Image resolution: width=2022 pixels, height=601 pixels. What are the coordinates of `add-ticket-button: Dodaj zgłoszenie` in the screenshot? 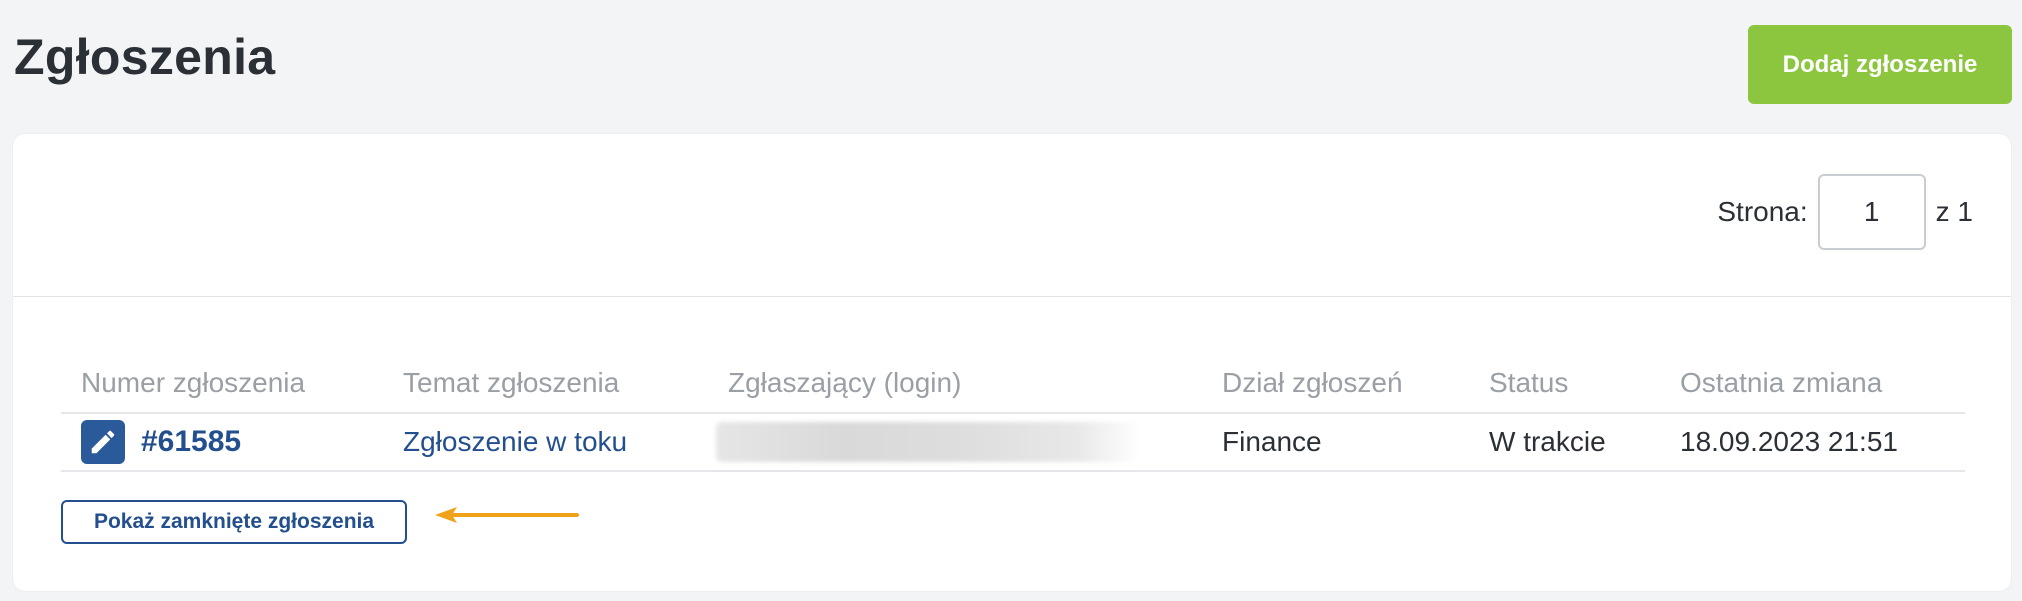 It's located at (1880, 64).